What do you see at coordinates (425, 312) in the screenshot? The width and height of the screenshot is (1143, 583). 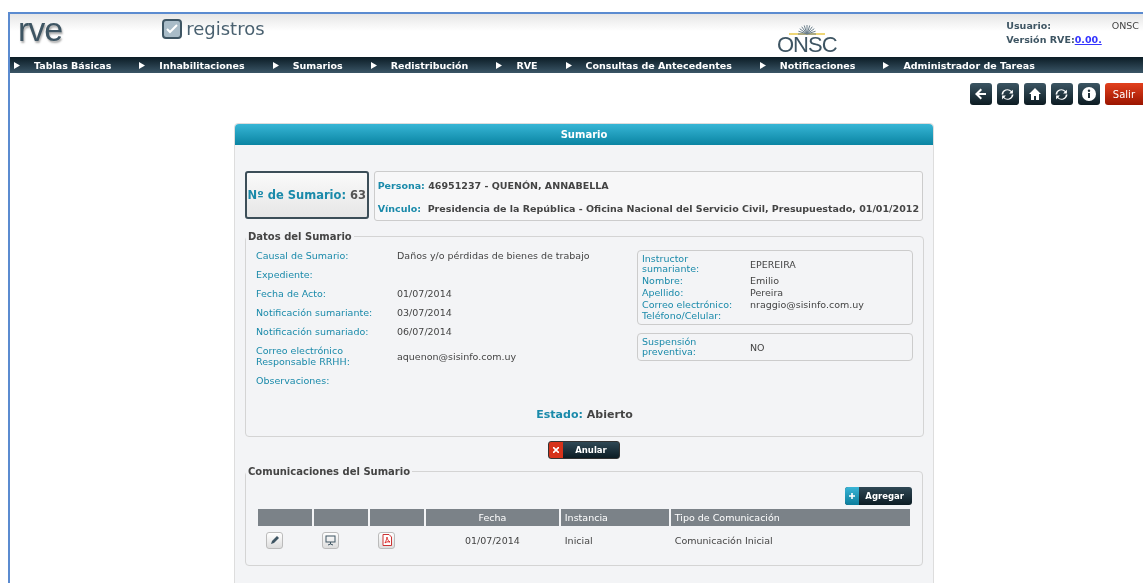 I see `field-value: 03/07/2014` at bounding box center [425, 312].